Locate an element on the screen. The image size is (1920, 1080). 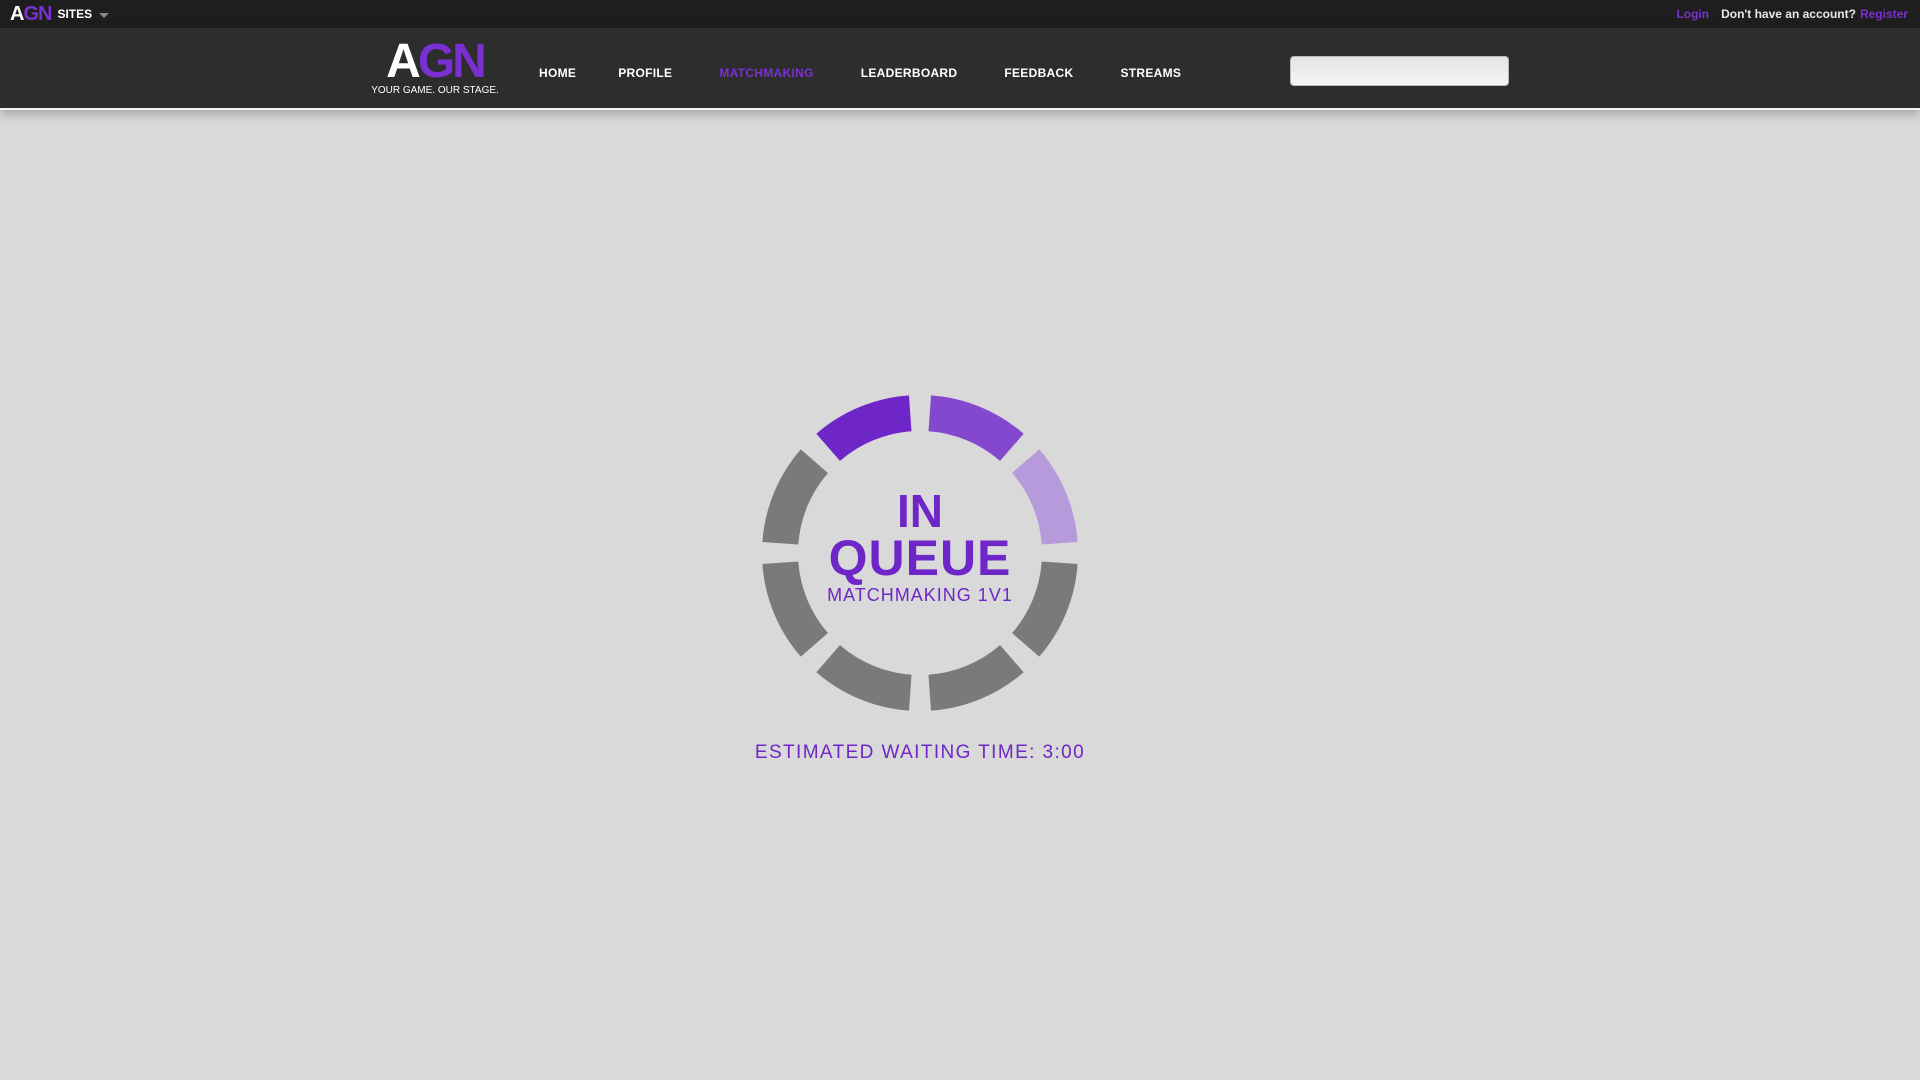
agn-logo: AGN YOUR GAME. OUR STAGE. is located at coordinates (435, 67).